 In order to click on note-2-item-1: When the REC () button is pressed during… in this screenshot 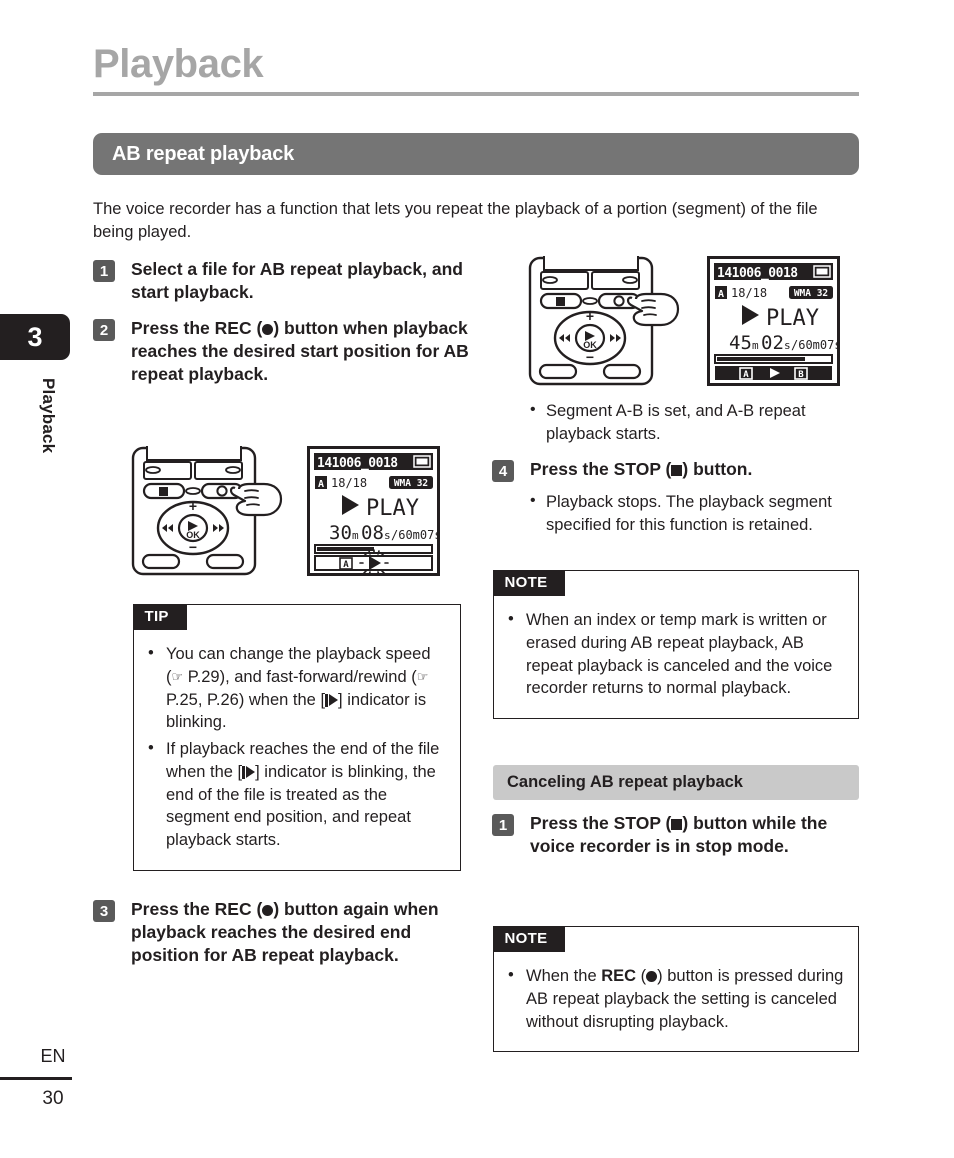, I will do `click(674, 998)`.